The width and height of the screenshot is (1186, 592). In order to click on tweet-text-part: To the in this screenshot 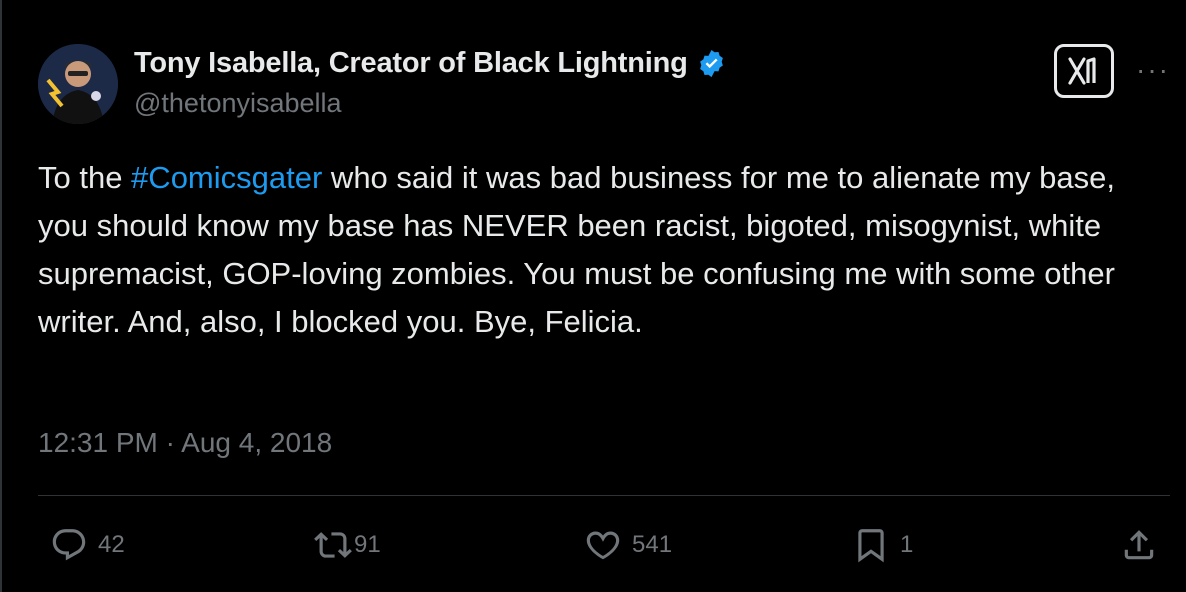, I will do `click(85, 177)`.